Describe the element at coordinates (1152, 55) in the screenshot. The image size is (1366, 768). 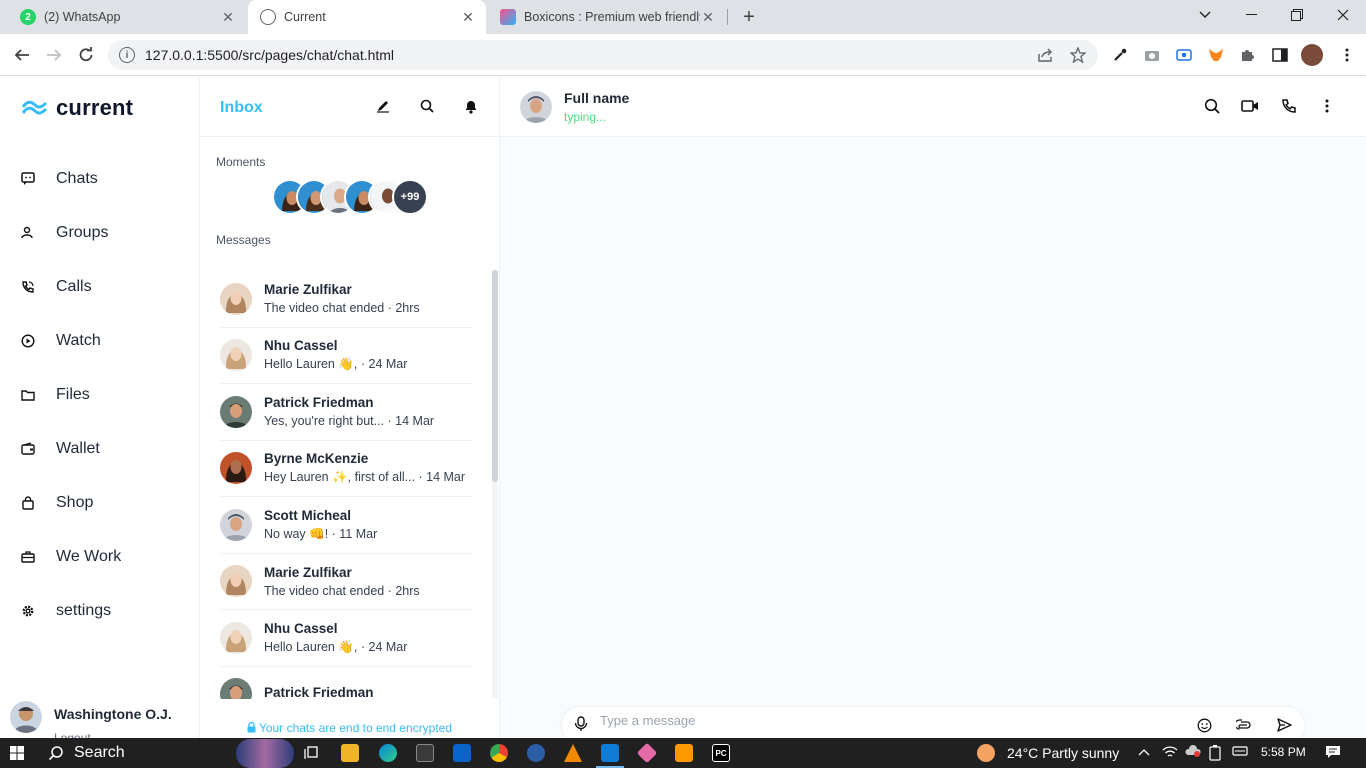
I see `camera-extension-icon` at that location.